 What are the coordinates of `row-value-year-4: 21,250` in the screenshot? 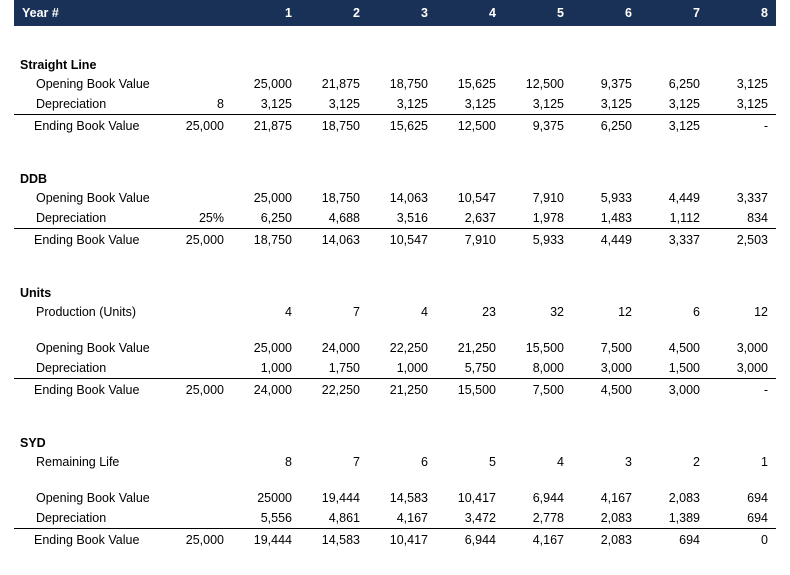 It's located at (476, 348).